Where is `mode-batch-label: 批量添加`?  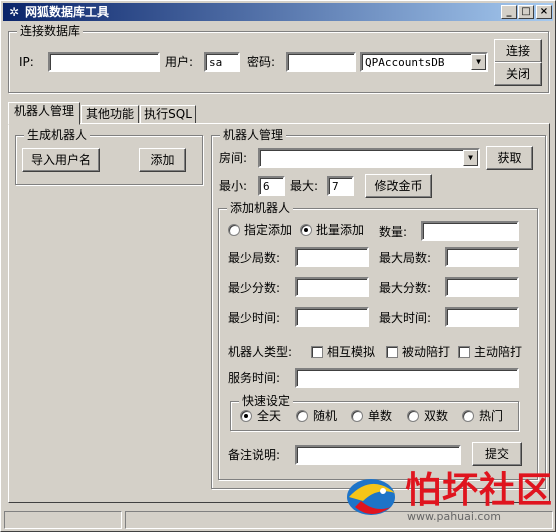 mode-batch-label: 批量添加 is located at coordinates (340, 230).